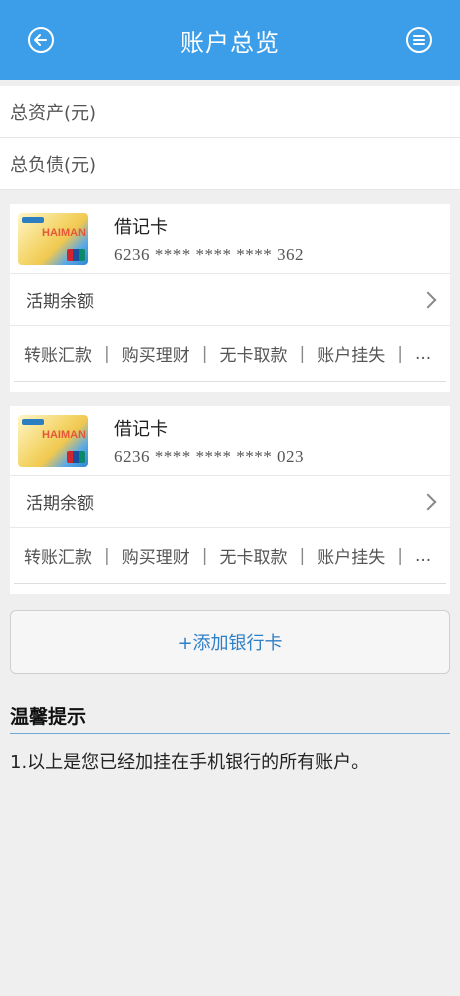  Describe the element at coordinates (190, 762) in the screenshot. I see `tip-item: 1.以上是您已经加挂在手机银行的所有账户。` at that location.